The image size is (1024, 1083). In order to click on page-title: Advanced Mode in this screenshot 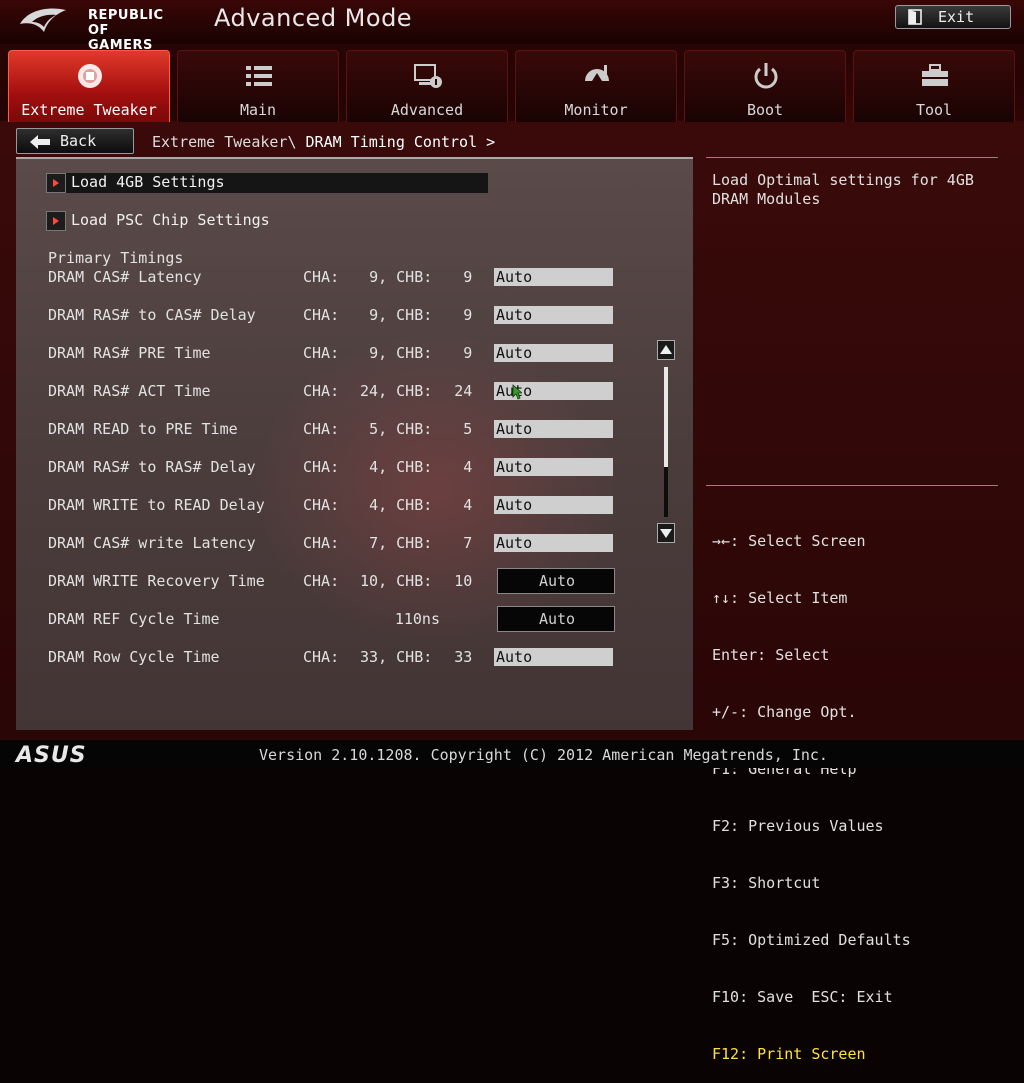, I will do `click(313, 18)`.